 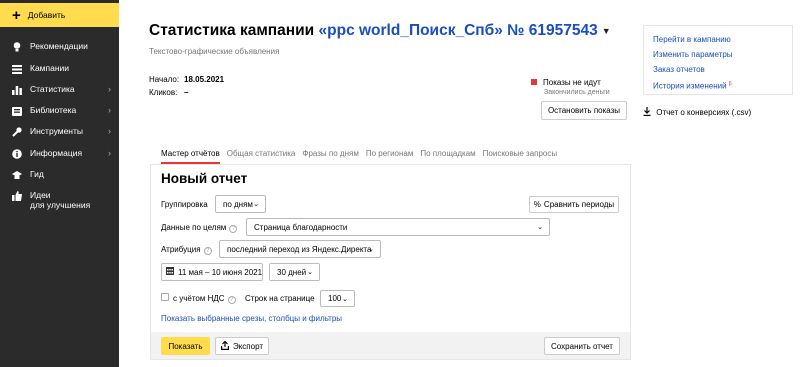 What do you see at coordinates (330, 153) in the screenshot?
I see `tab-phrases-by-day: Фразы по дням` at bounding box center [330, 153].